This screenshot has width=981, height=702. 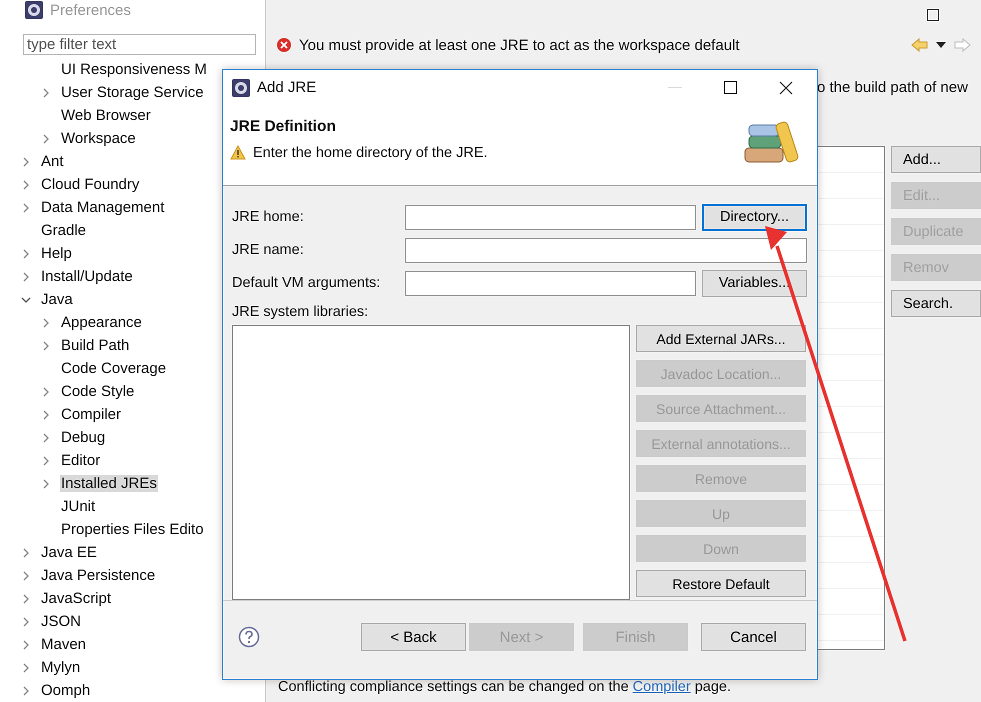 I want to click on tree-item: Maven, so click(x=64, y=644).